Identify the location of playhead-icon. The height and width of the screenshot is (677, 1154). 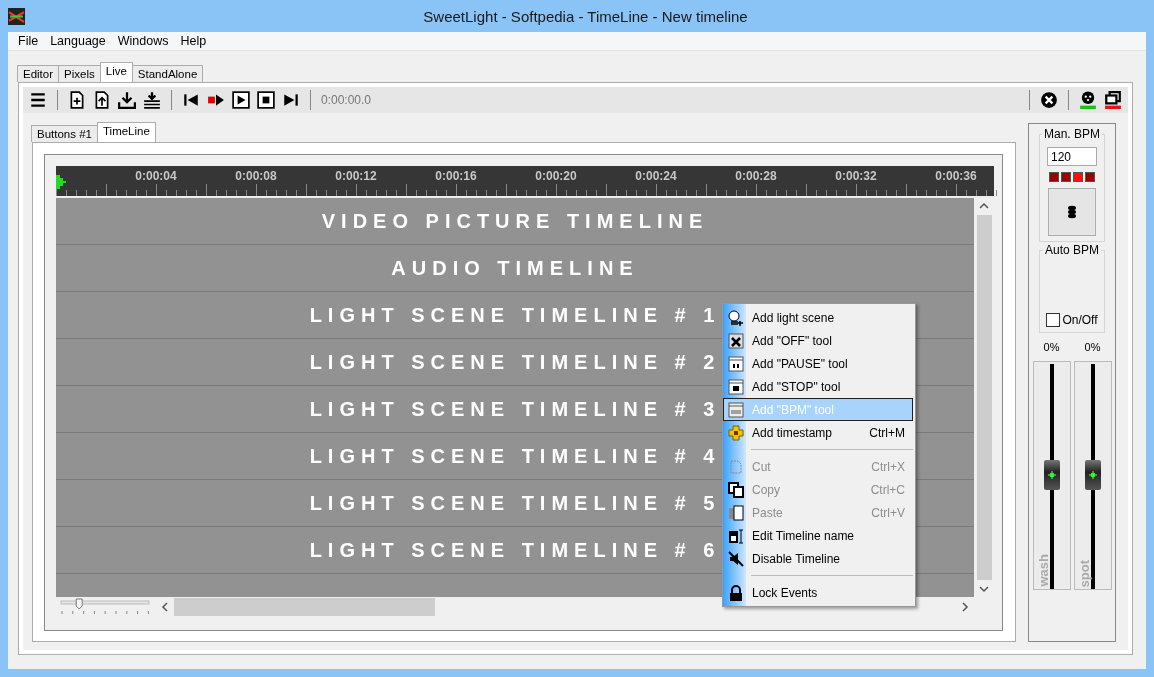
(61, 182).